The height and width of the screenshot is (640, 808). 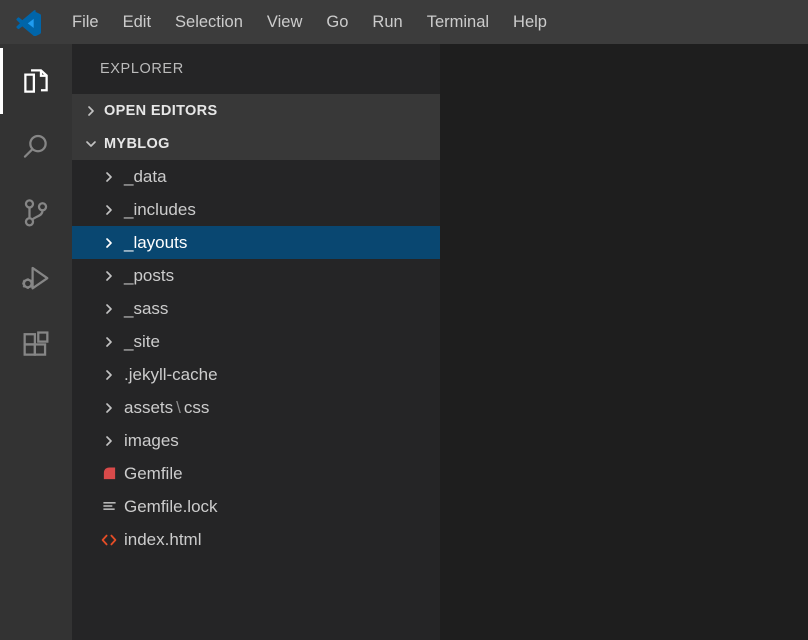 What do you see at coordinates (256, 539) in the screenshot?
I see `tree-item-index-html: index.html` at bounding box center [256, 539].